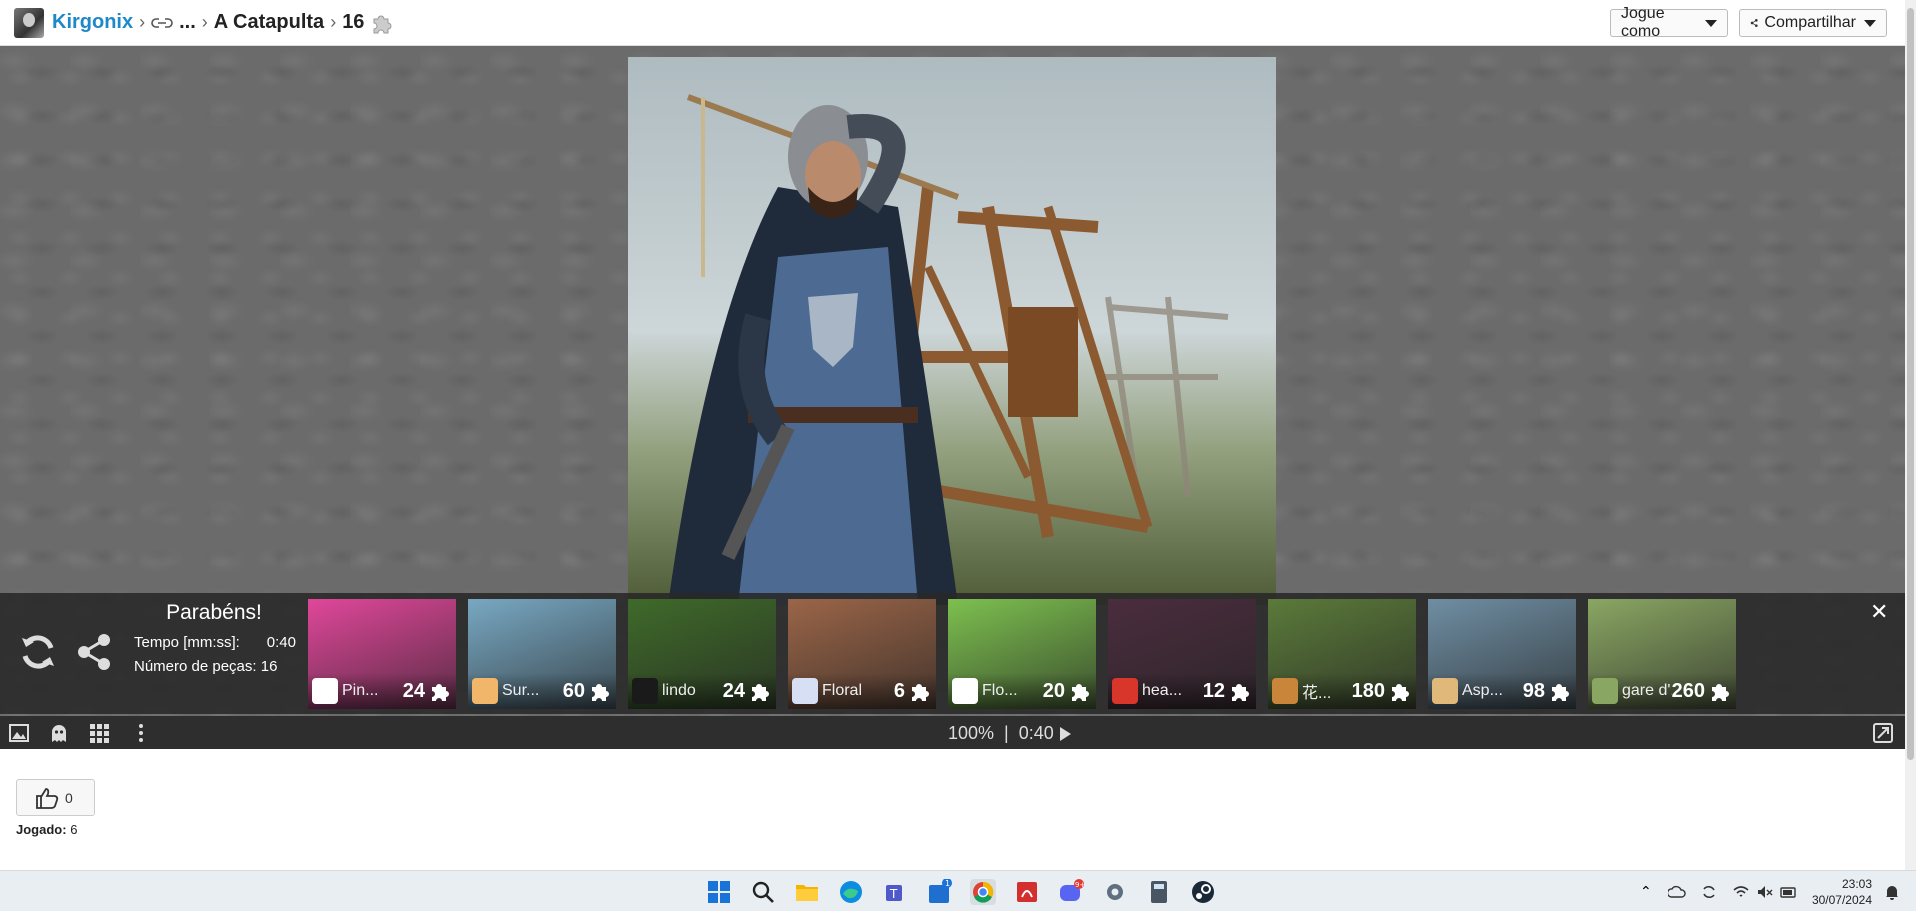 This screenshot has width=1916, height=911. What do you see at coordinates (41, 829) in the screenshot?
I see `played-label: Jogado:` at bounding box center [41, 829].